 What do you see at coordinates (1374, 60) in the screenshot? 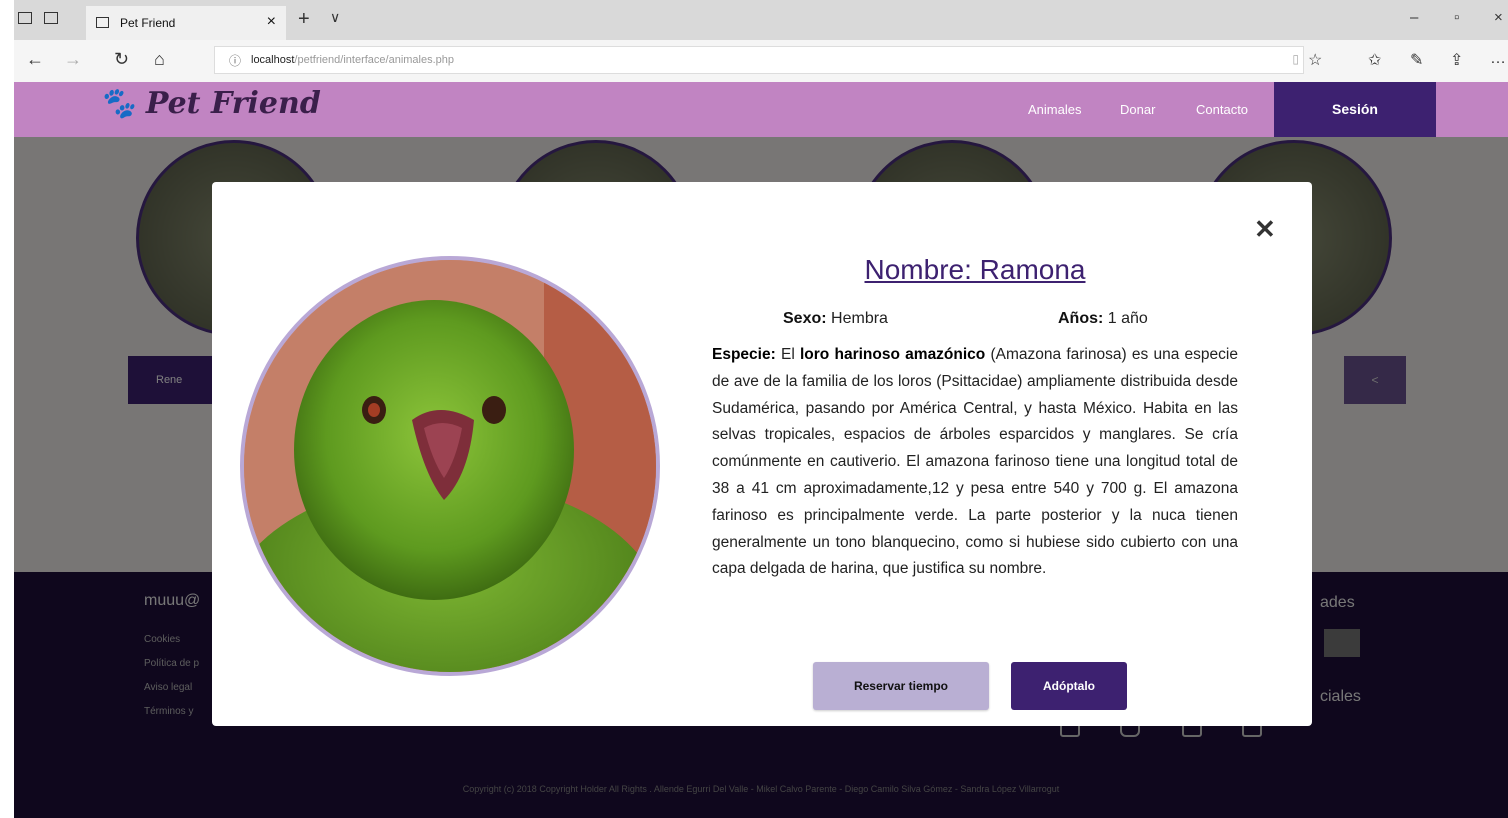
I see `favorites-list-icon: ✩` at bounding box center [1374, 60].